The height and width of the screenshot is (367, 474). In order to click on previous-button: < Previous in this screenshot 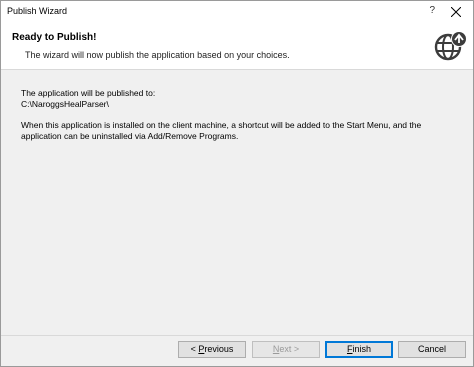, I will do `click(212, 349)`.